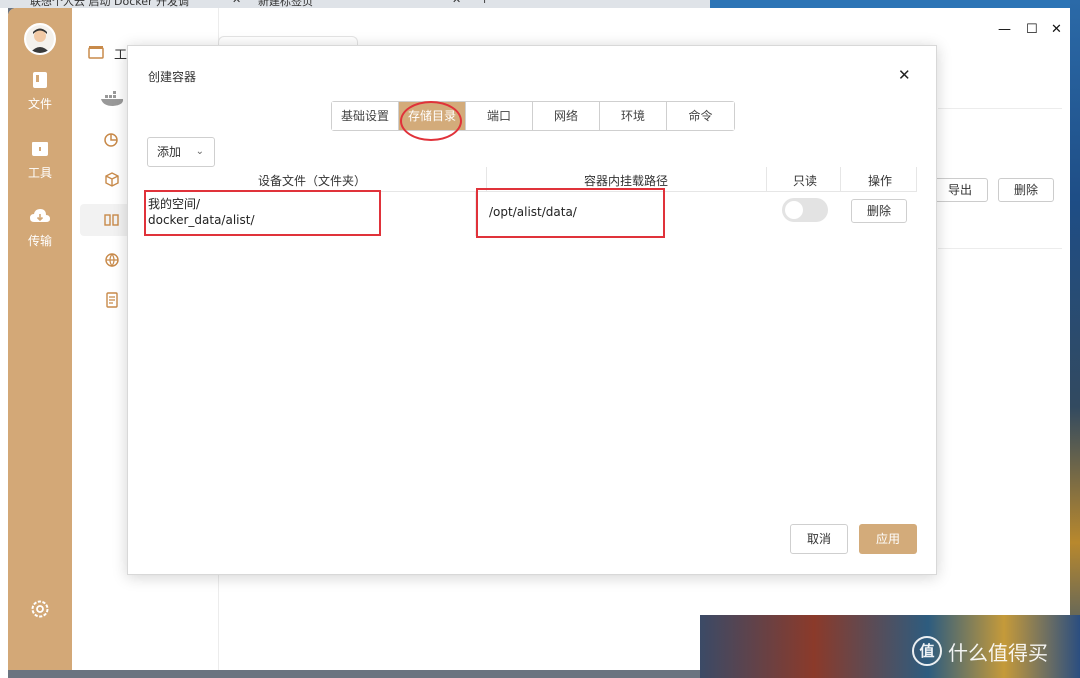 The image size is (1080, 678). What do you see at coordinates (40, 228) in the screenshot?
I see `rail-item-transfer: 传输` at bounding box center [40, 228].